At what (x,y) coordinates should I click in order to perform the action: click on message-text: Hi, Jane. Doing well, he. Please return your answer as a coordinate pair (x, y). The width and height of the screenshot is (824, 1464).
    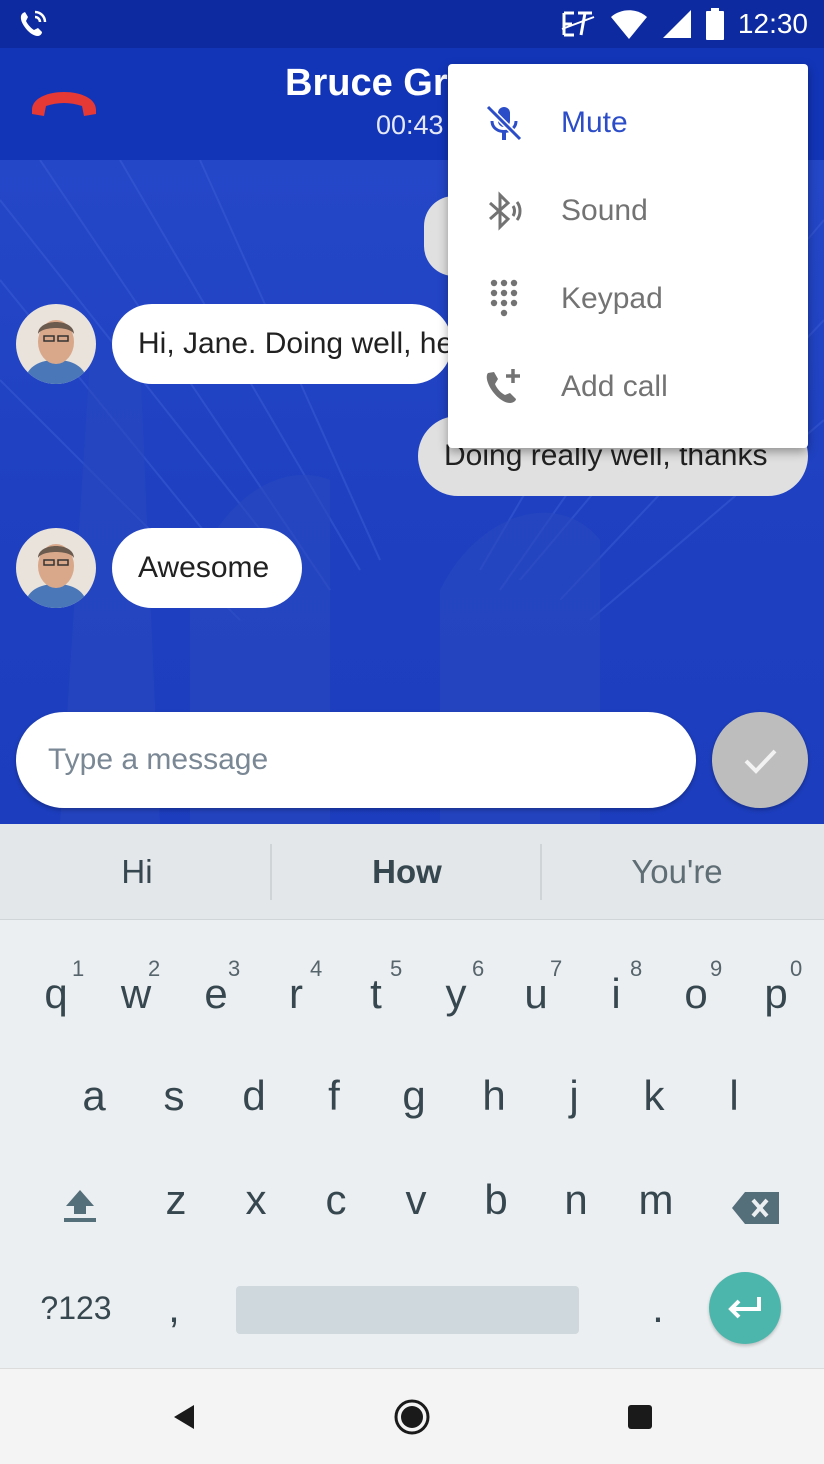
    Looking at the image, I should click on (295, 343).